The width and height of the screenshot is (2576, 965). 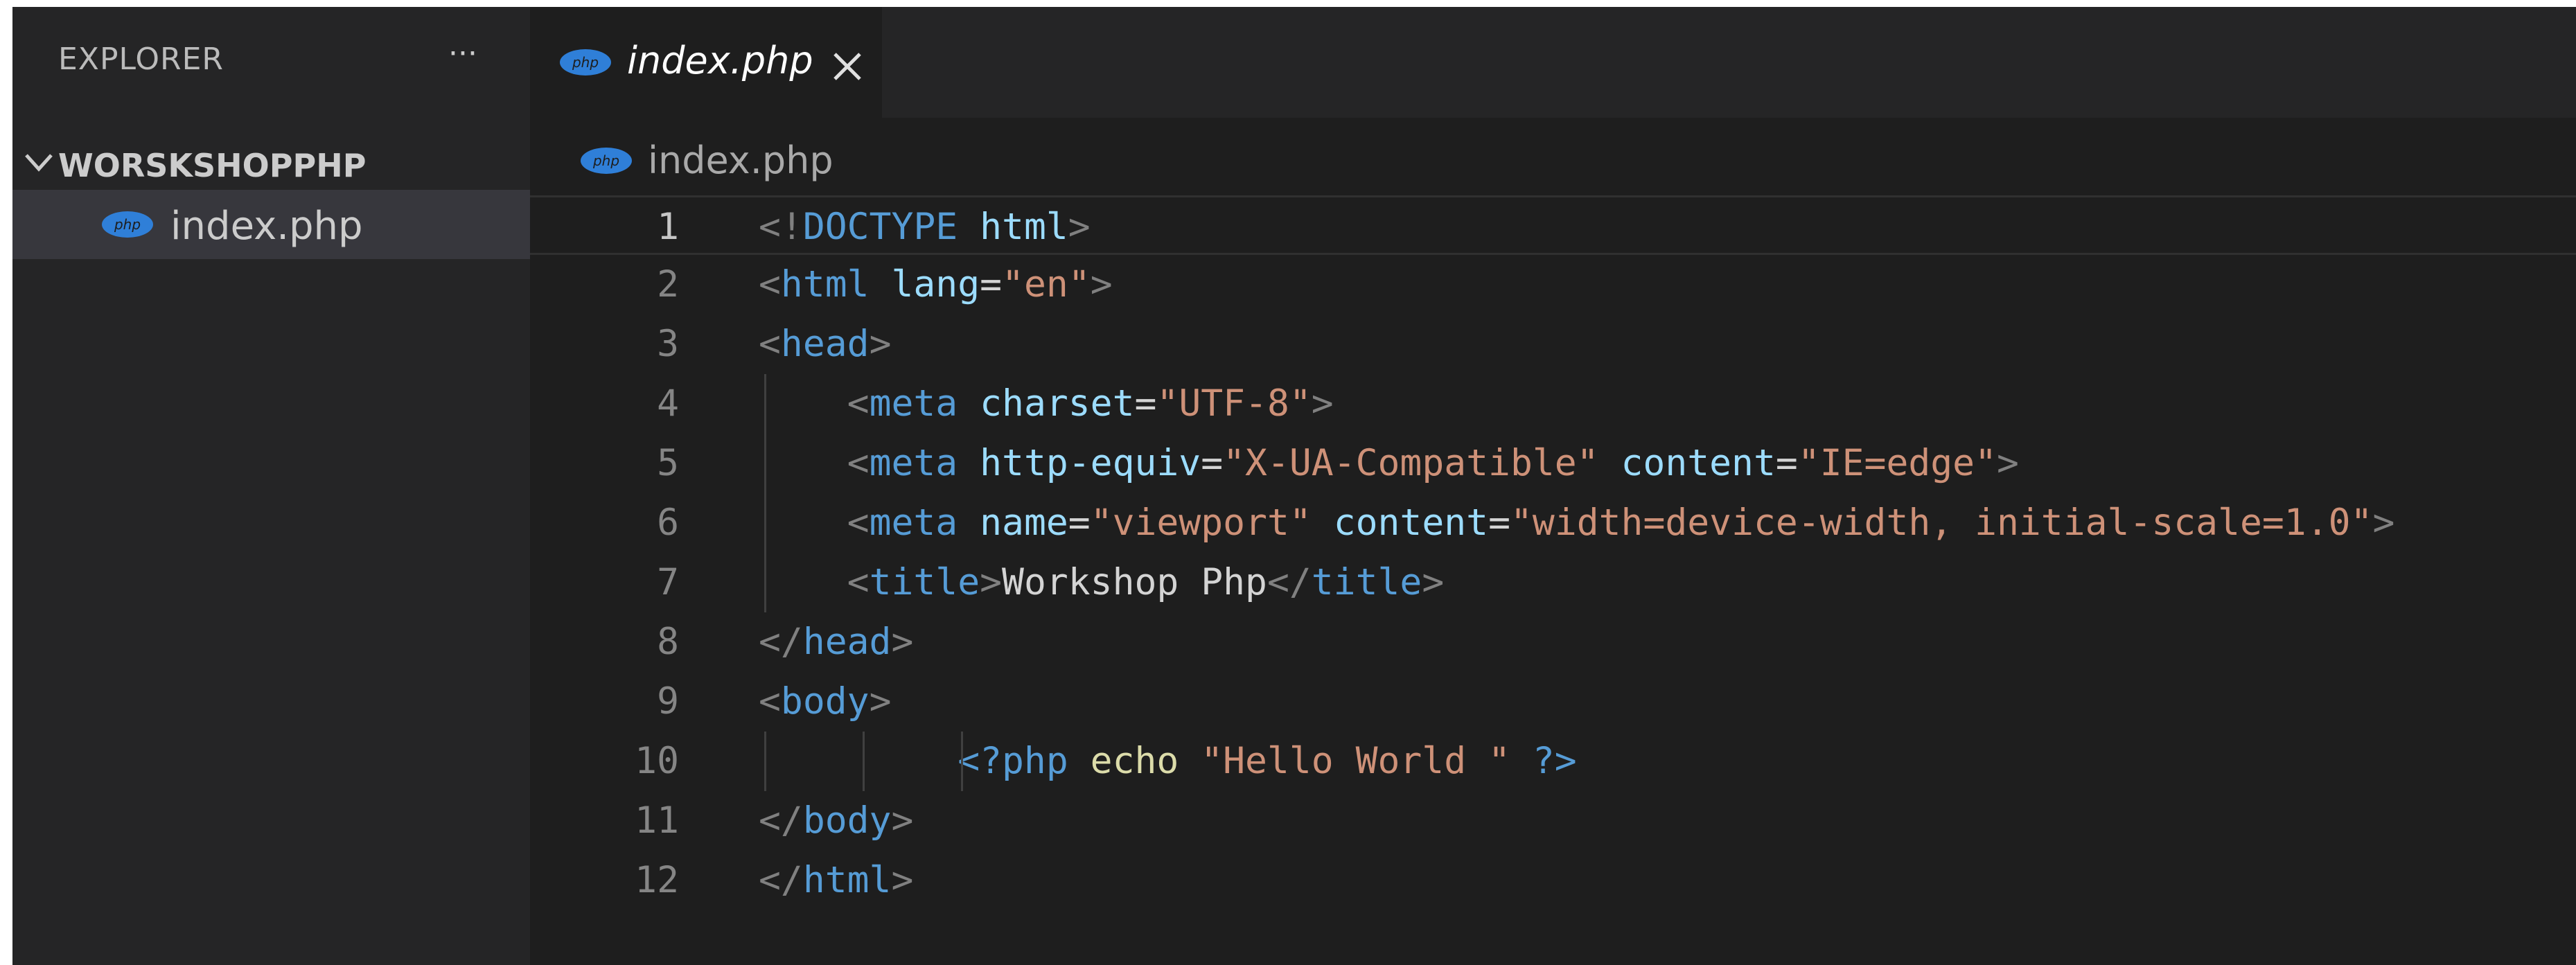 I want to click on folder-workshopphp: WORSKSHOPPHP, so click(x=271, y=163).